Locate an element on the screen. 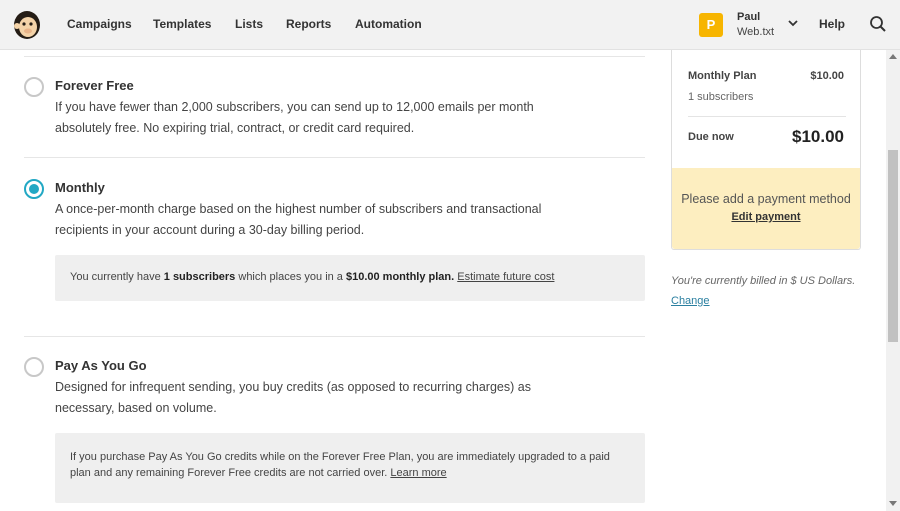  nav-reports: Reports is located at coordinates (308, 24).